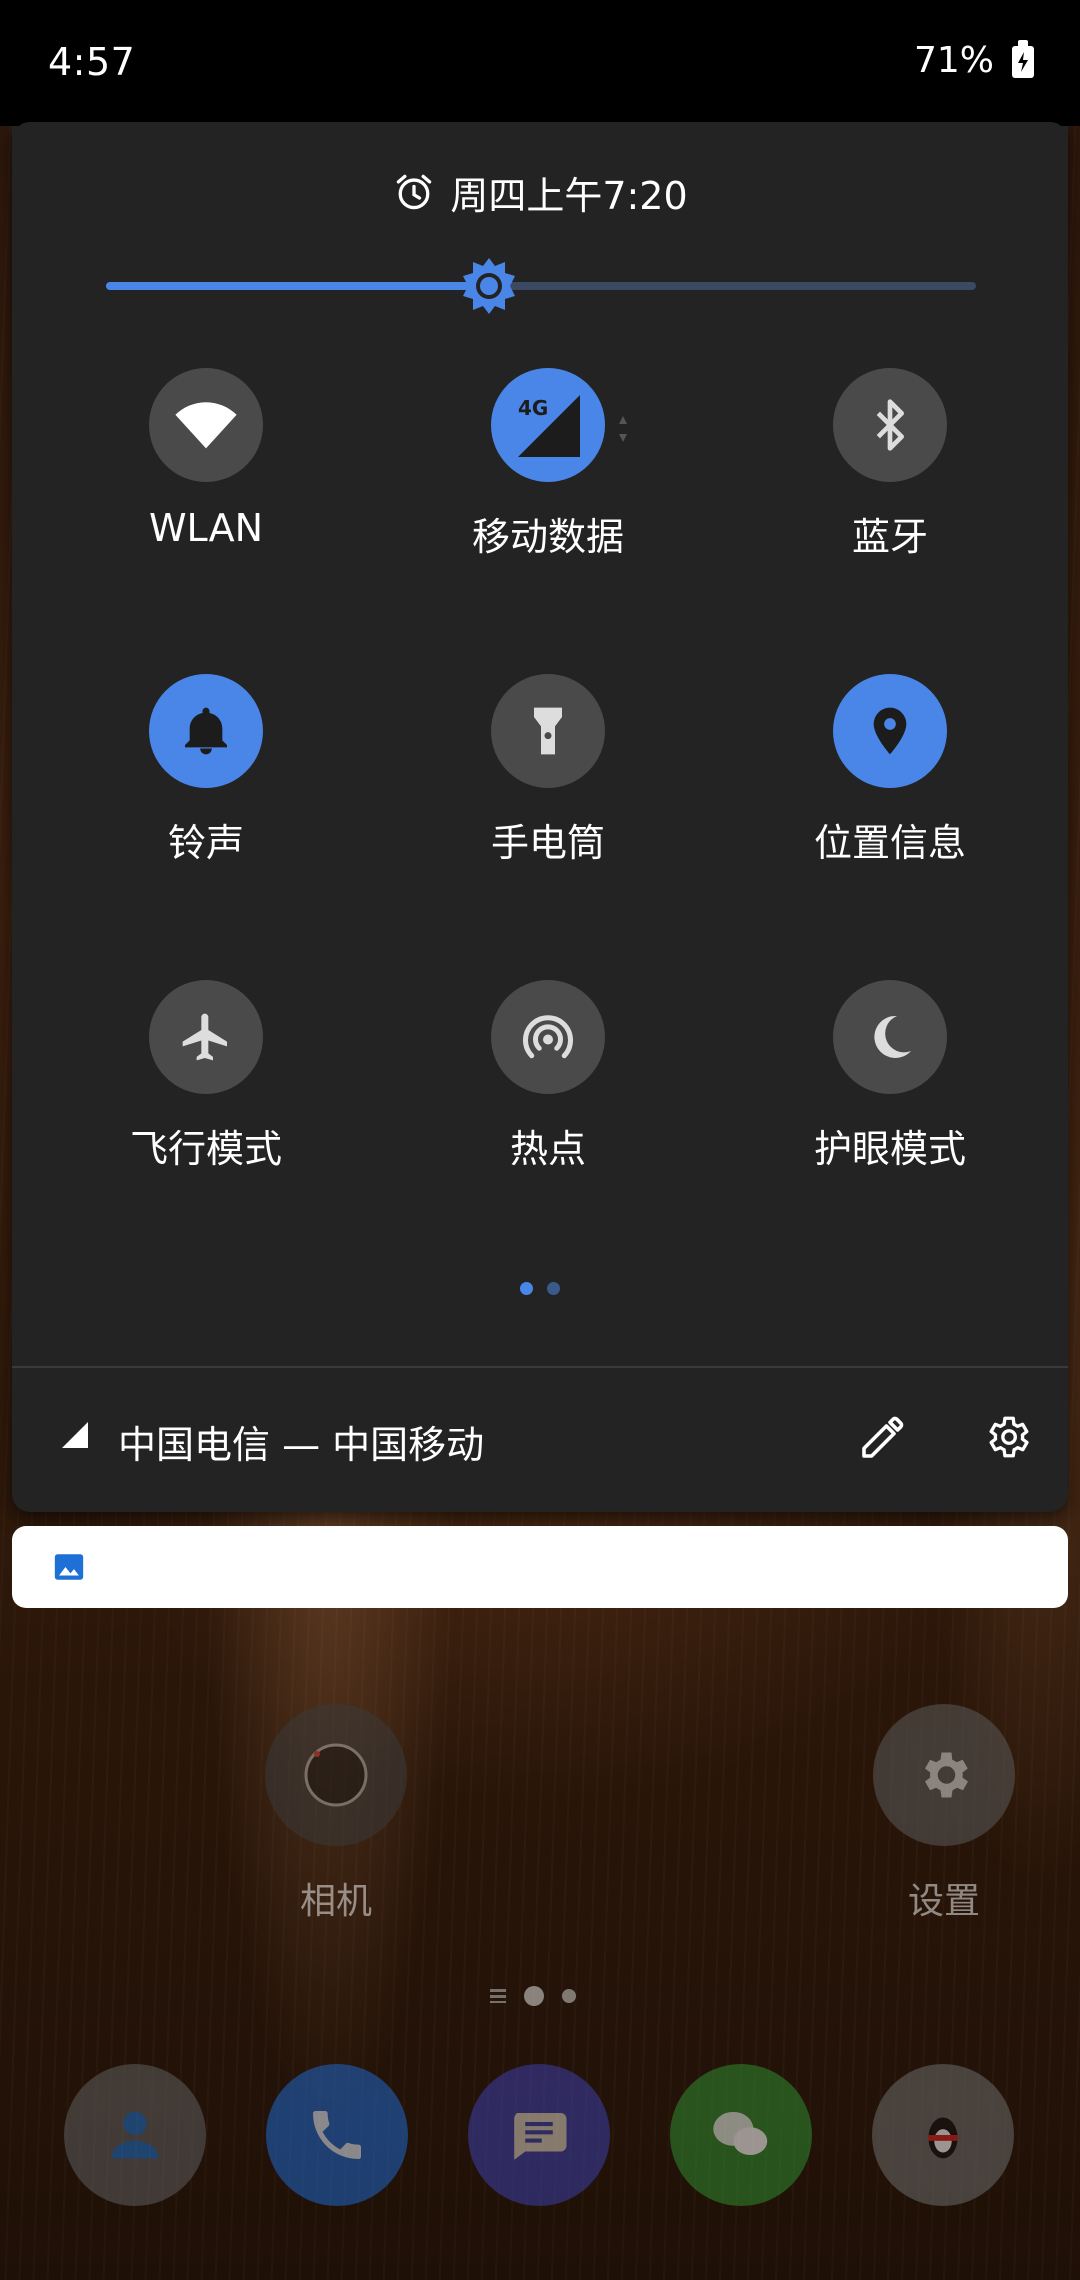 The image size is (1080, 2280). I want to click on tile-label: 护眼模式, so click(889, 1149).